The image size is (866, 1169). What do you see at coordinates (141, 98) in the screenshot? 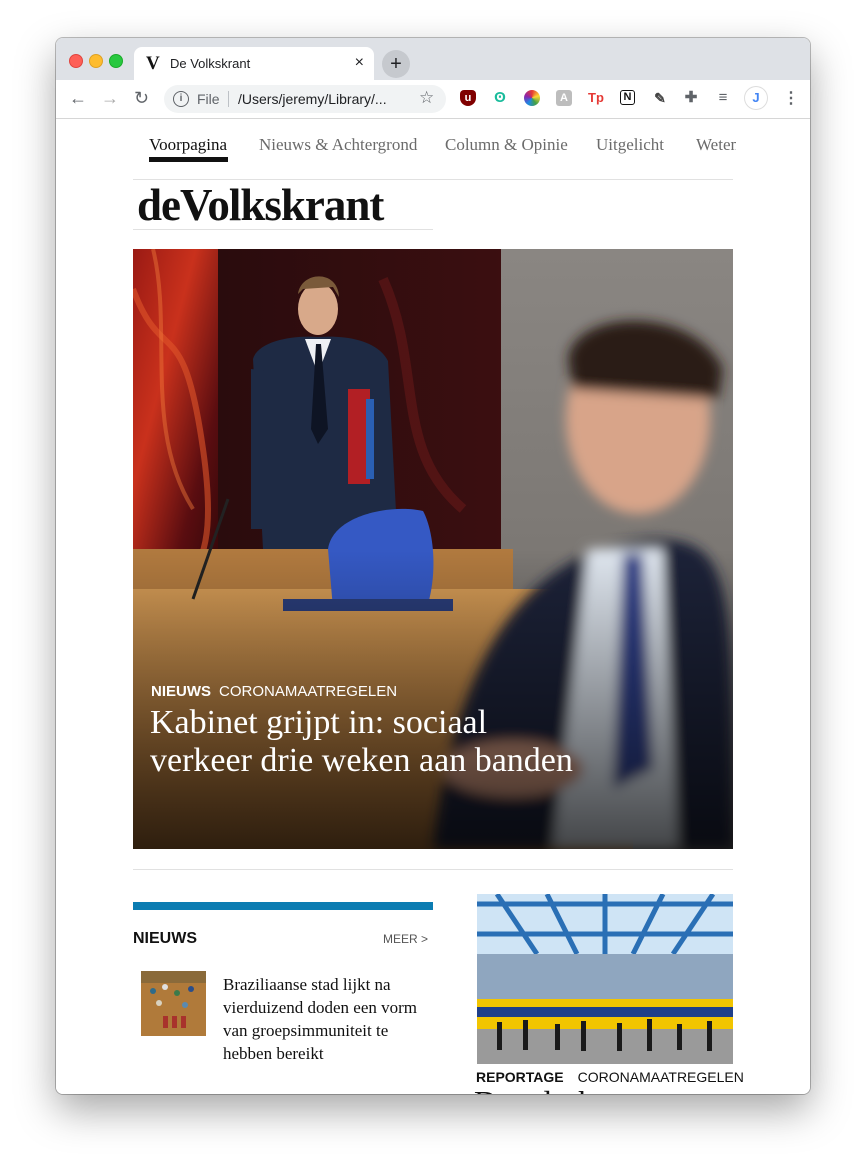
I see `reload-icon: ↻` at bounding box center [141, 98].